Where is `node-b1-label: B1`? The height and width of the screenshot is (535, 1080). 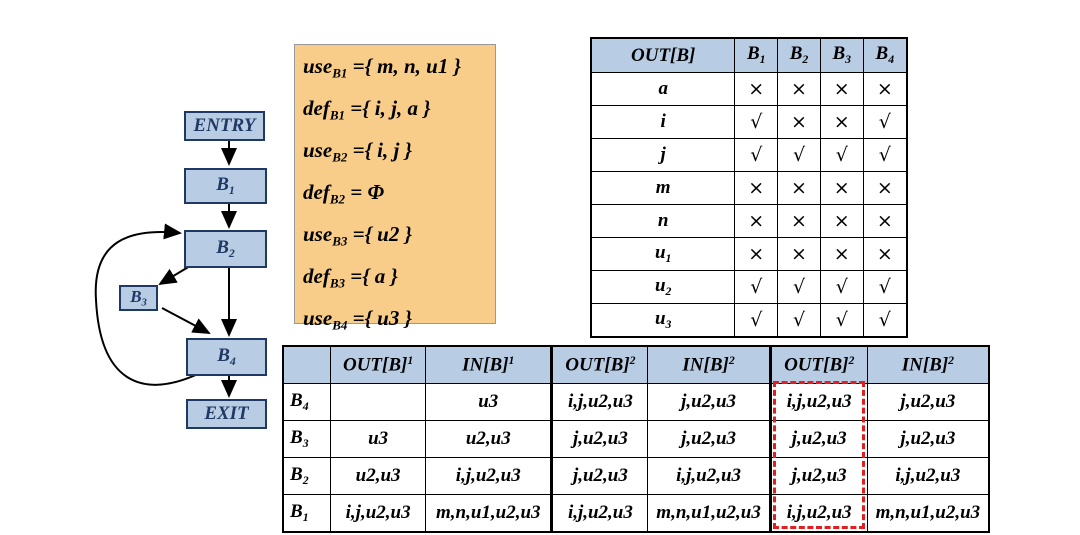
node-b1-label: B1 is located at coordinates (225, 185).